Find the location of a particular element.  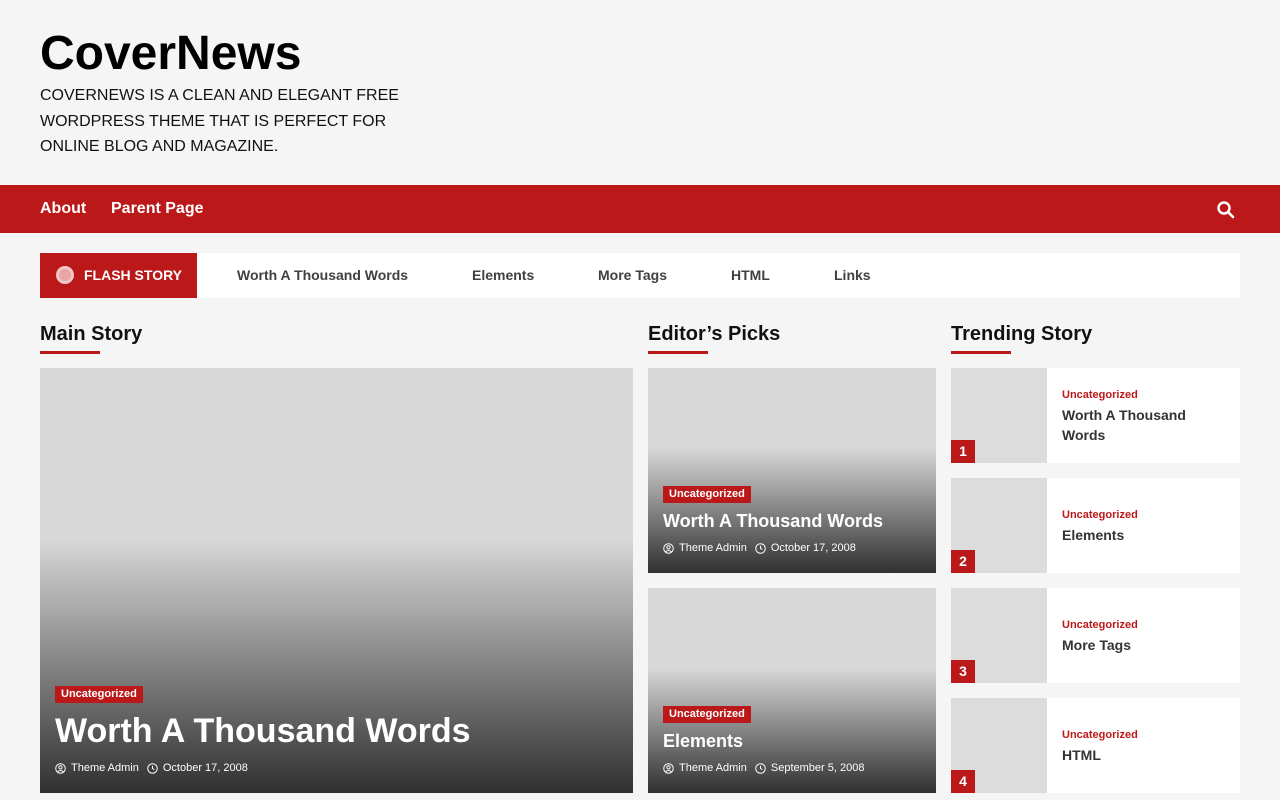

flash-link: Elements is located at coordinates (503, 275).